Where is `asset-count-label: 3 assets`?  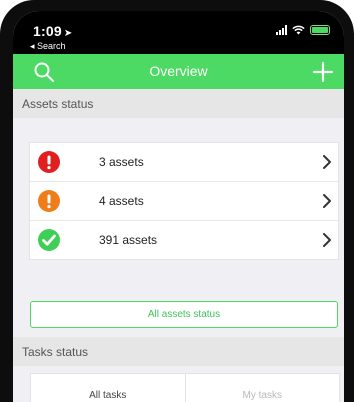
asset-count-label: 3 assets is located at coordinates (121, 162).